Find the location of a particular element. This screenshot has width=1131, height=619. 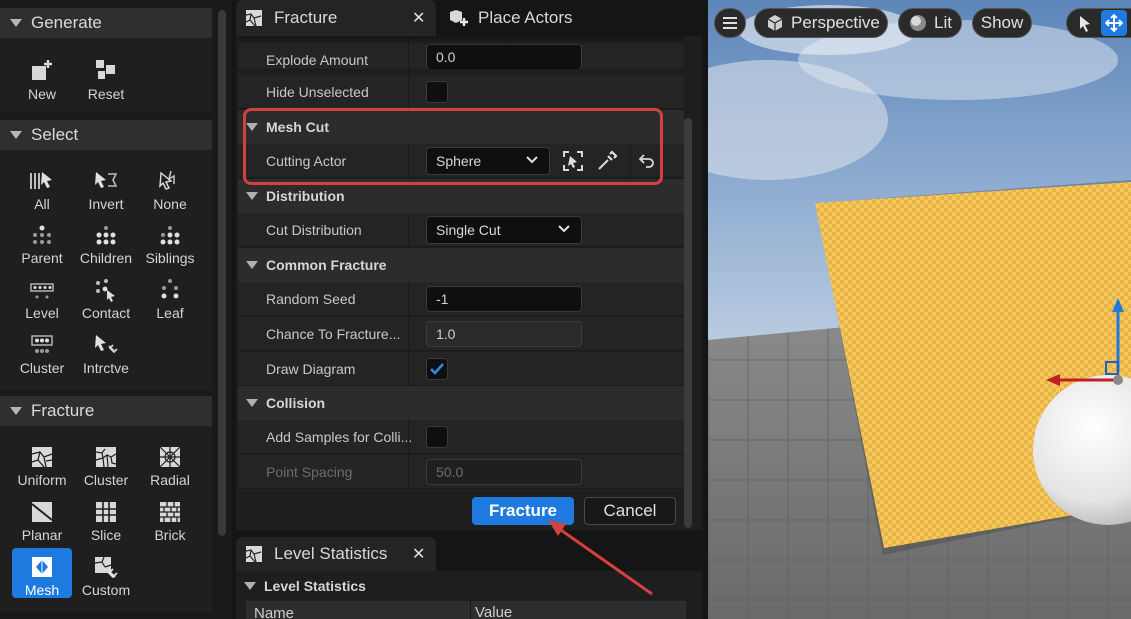

tool-cluster-fracture-button: Cluster is located at coordinates (106, 463).